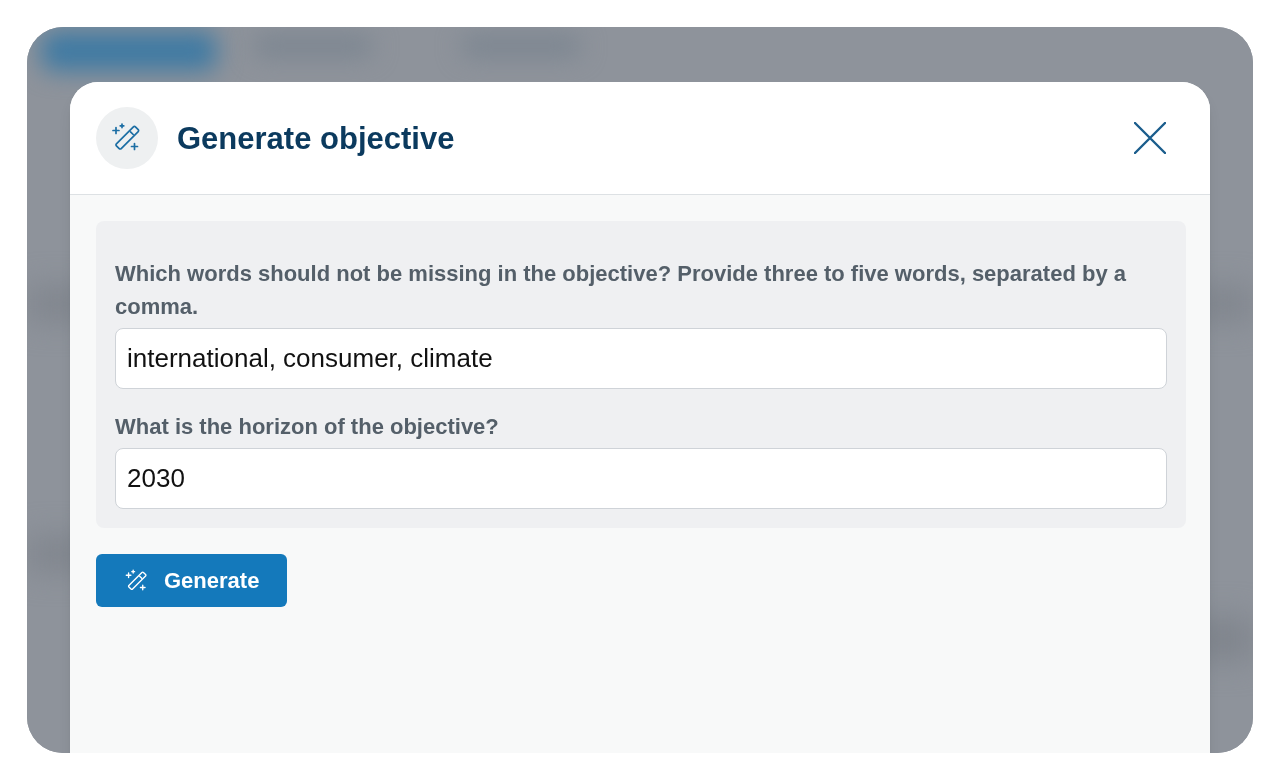 Image resolution: width=1280 pixels, height=780 pixels. What do you see at coordinates (127, 138) in the screenshot?
I see `magic-wand-icon` at bounding box center [127, 138].